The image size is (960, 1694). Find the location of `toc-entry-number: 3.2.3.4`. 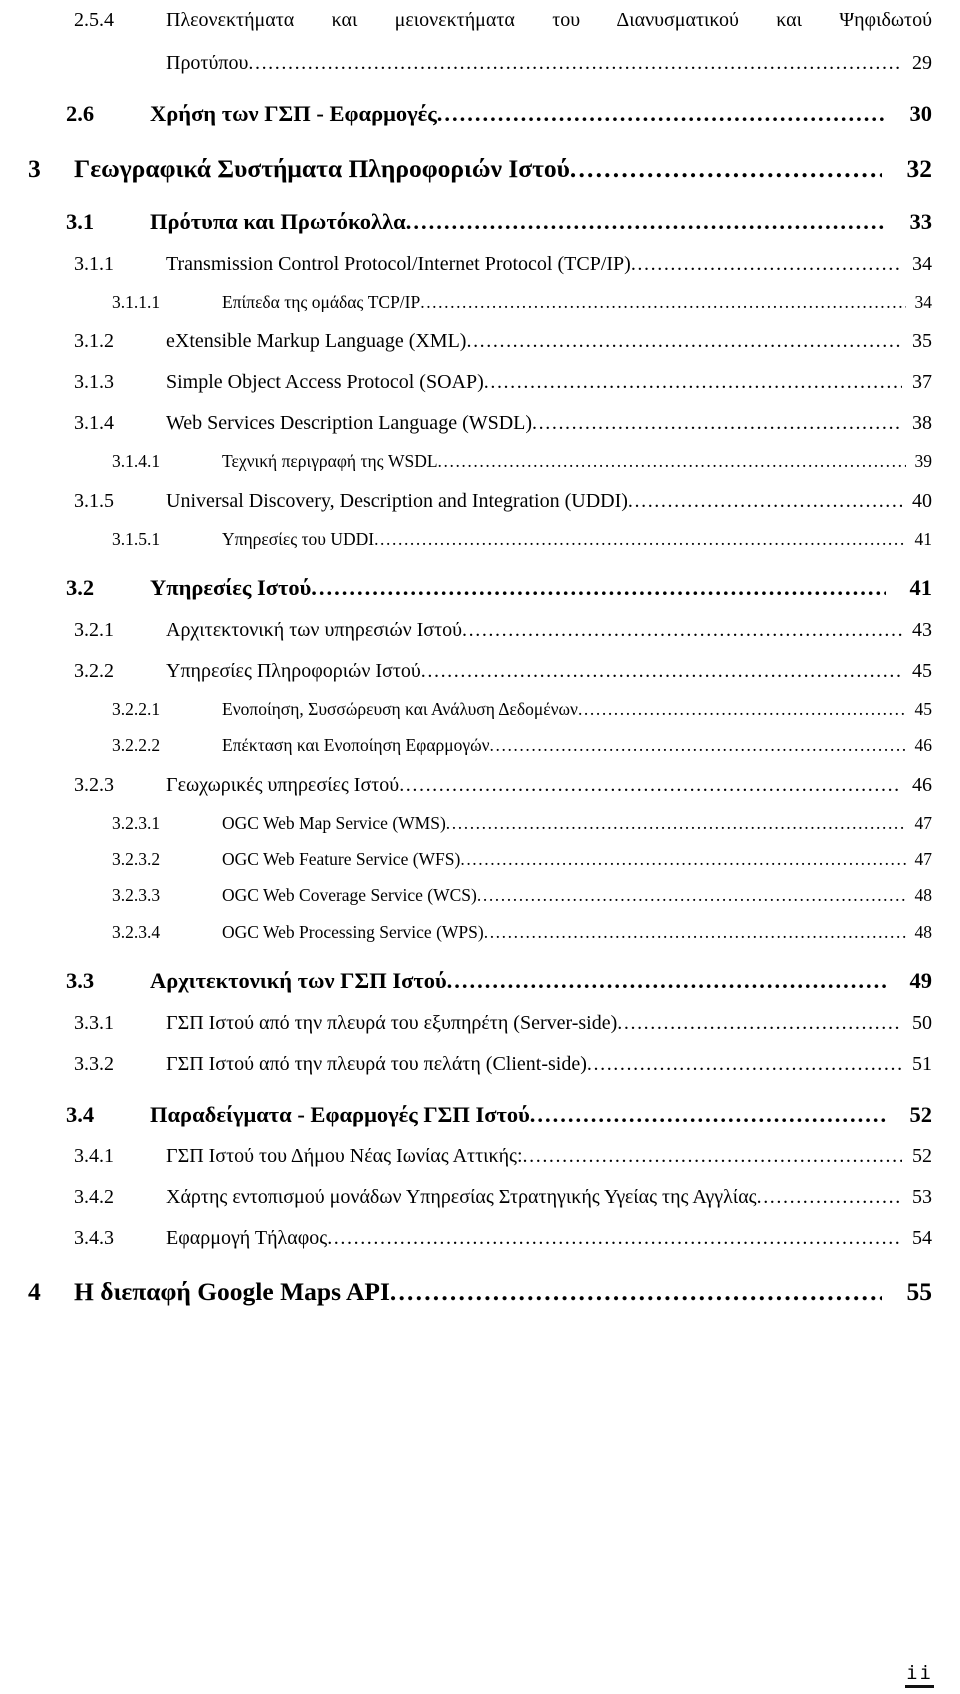

toc-entry-number: 3.2.3.4 is located at coordinates (136, 931).